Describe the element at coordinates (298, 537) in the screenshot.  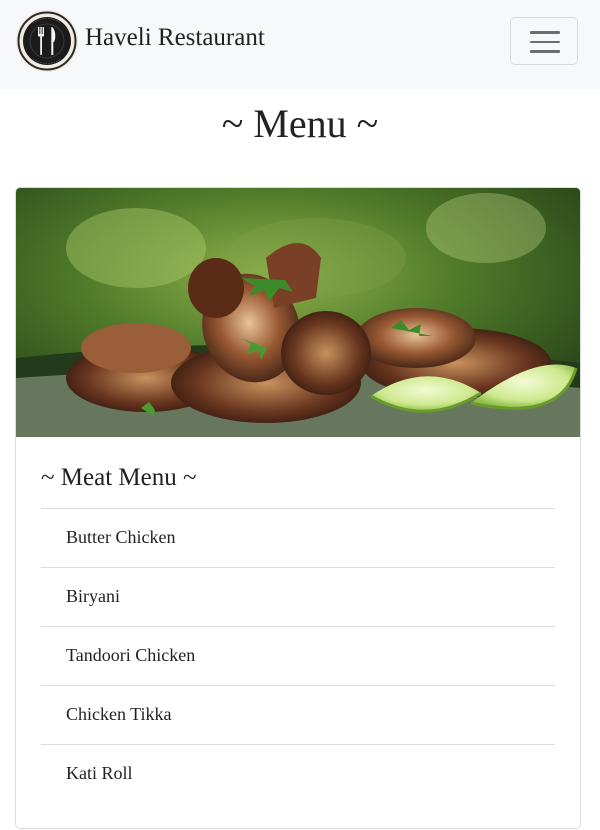
I see `menu-item-butter-chicken: Butter Chicken` at that location.